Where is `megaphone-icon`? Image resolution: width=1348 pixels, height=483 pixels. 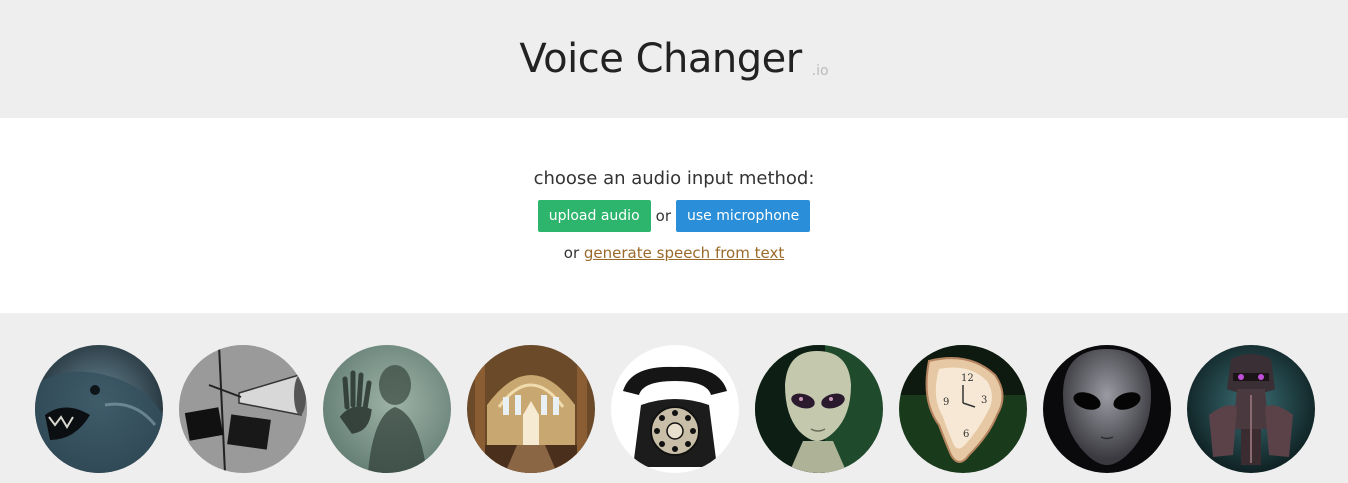 megaphone-icon is located at coordinates (243, 409).